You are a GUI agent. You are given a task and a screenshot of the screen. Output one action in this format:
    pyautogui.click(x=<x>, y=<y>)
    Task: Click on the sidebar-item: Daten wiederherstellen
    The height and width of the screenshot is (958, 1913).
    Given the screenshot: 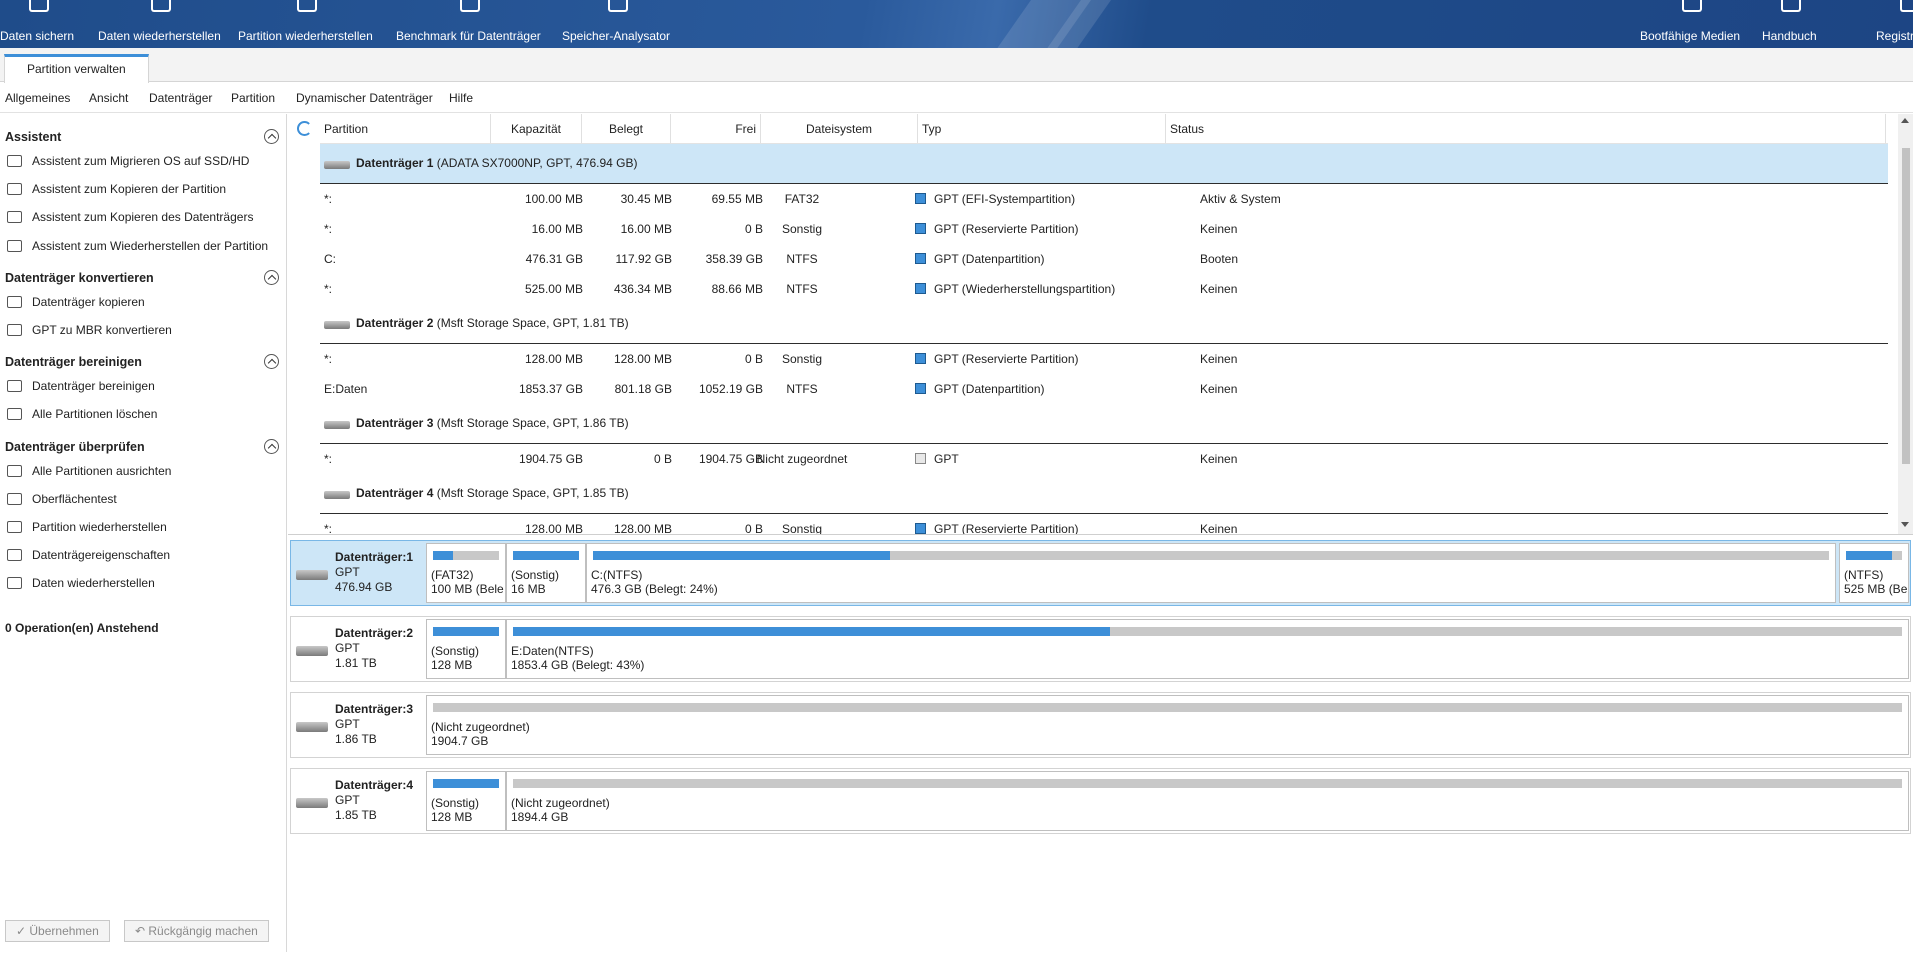 What is the action you would take?
    pyautogui.click(x=81, y=585)
    